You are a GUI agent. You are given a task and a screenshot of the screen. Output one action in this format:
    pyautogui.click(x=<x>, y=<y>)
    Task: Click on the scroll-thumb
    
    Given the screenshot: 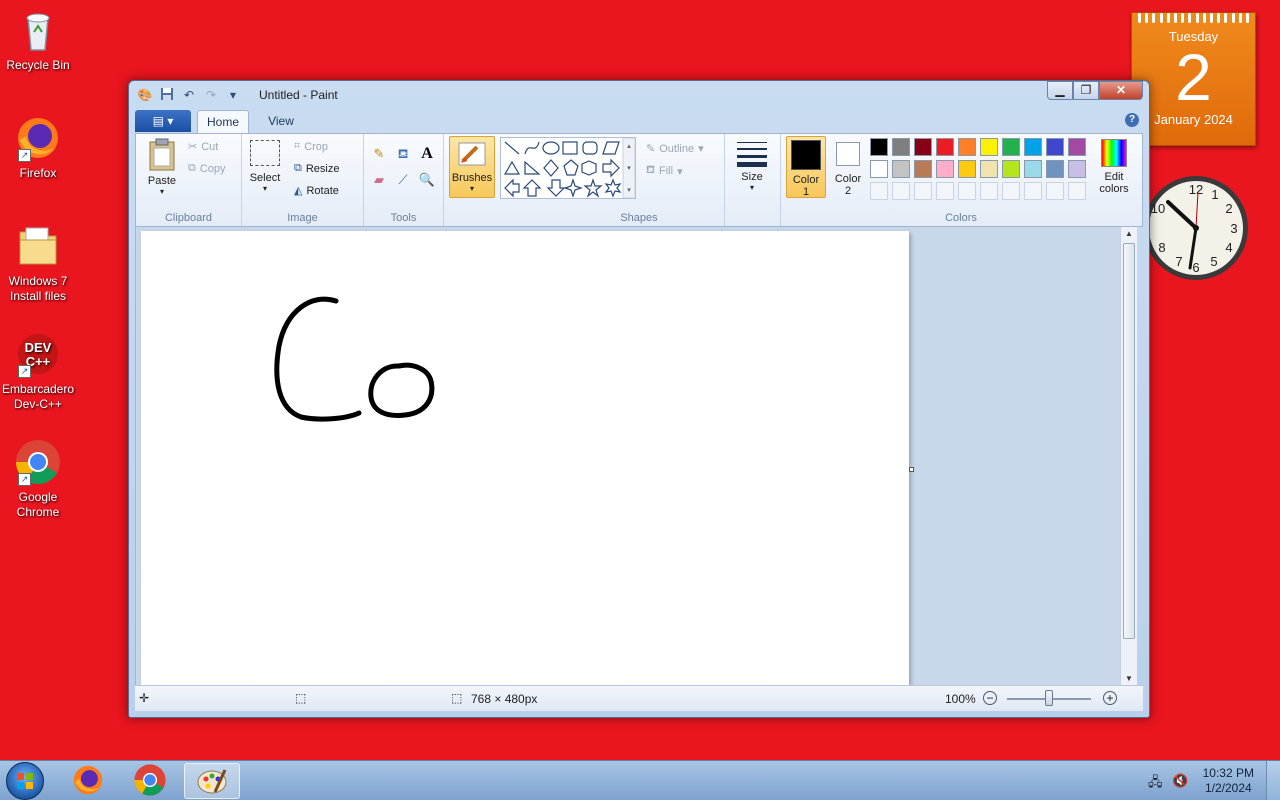 What is the action you would take?
    pyautogui.click(x=1129, y=441)
    